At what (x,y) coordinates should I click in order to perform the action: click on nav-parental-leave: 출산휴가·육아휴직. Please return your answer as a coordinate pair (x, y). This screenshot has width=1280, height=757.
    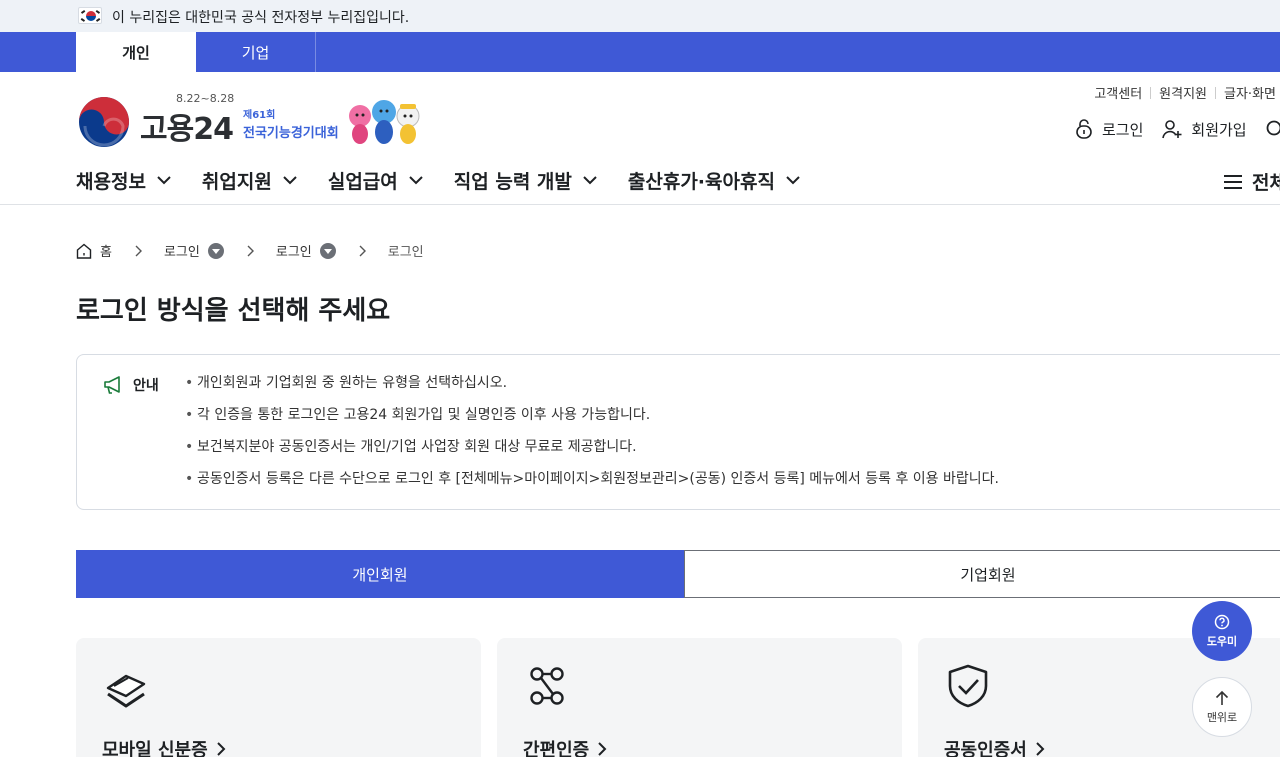
    Looking at the image, I should click on (714, 180).